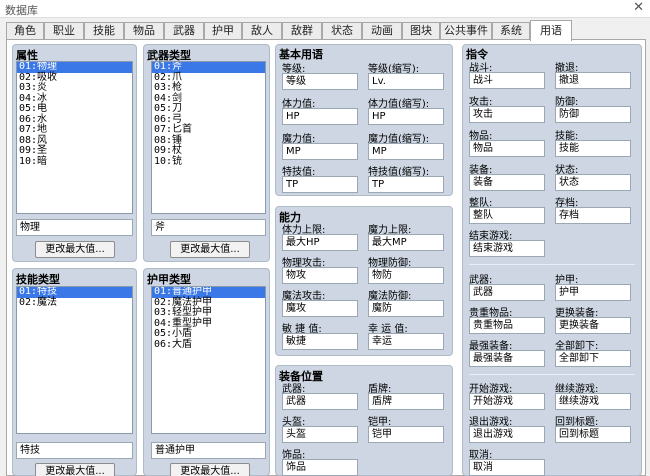  I want to click on cmd-item-input: 物品, so click(507, 148).